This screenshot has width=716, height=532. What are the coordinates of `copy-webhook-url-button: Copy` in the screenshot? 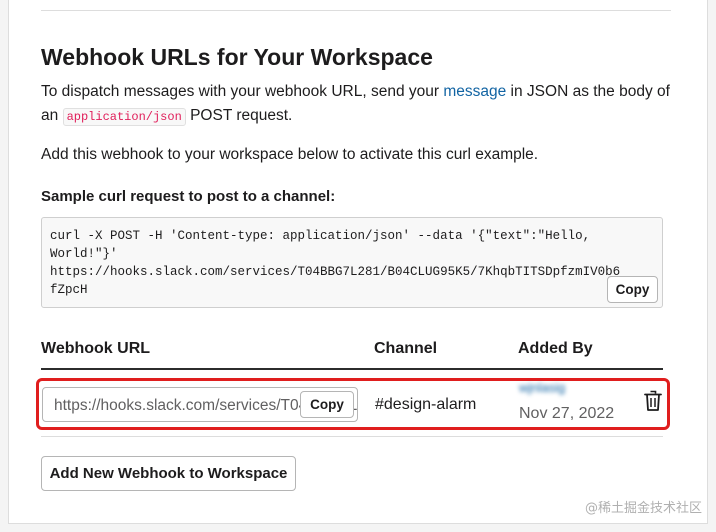 It's located at (327, 404).